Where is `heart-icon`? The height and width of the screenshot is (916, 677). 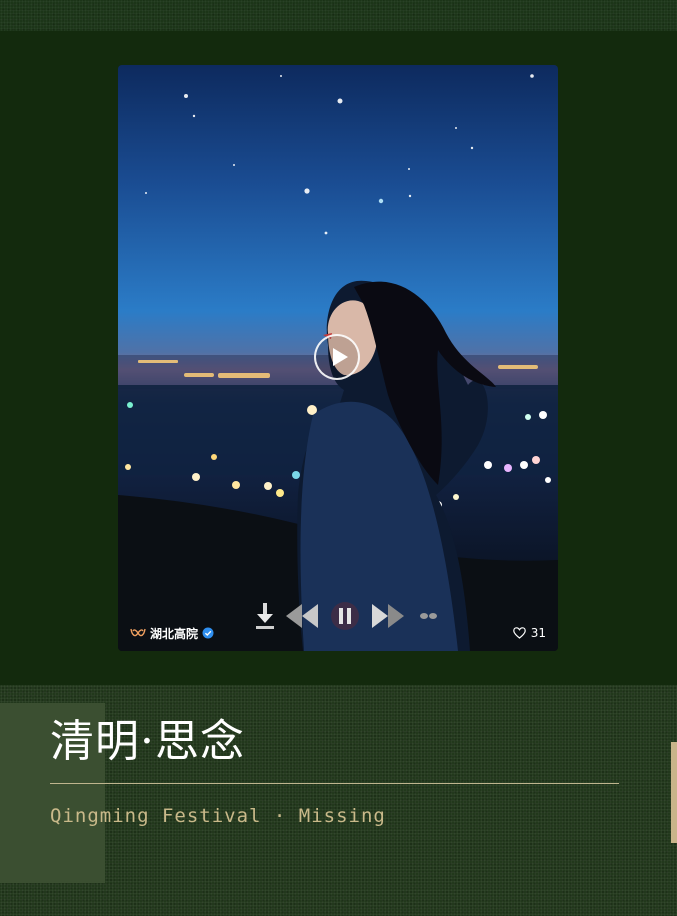 heart-icon is located at coordinates (519, 633).